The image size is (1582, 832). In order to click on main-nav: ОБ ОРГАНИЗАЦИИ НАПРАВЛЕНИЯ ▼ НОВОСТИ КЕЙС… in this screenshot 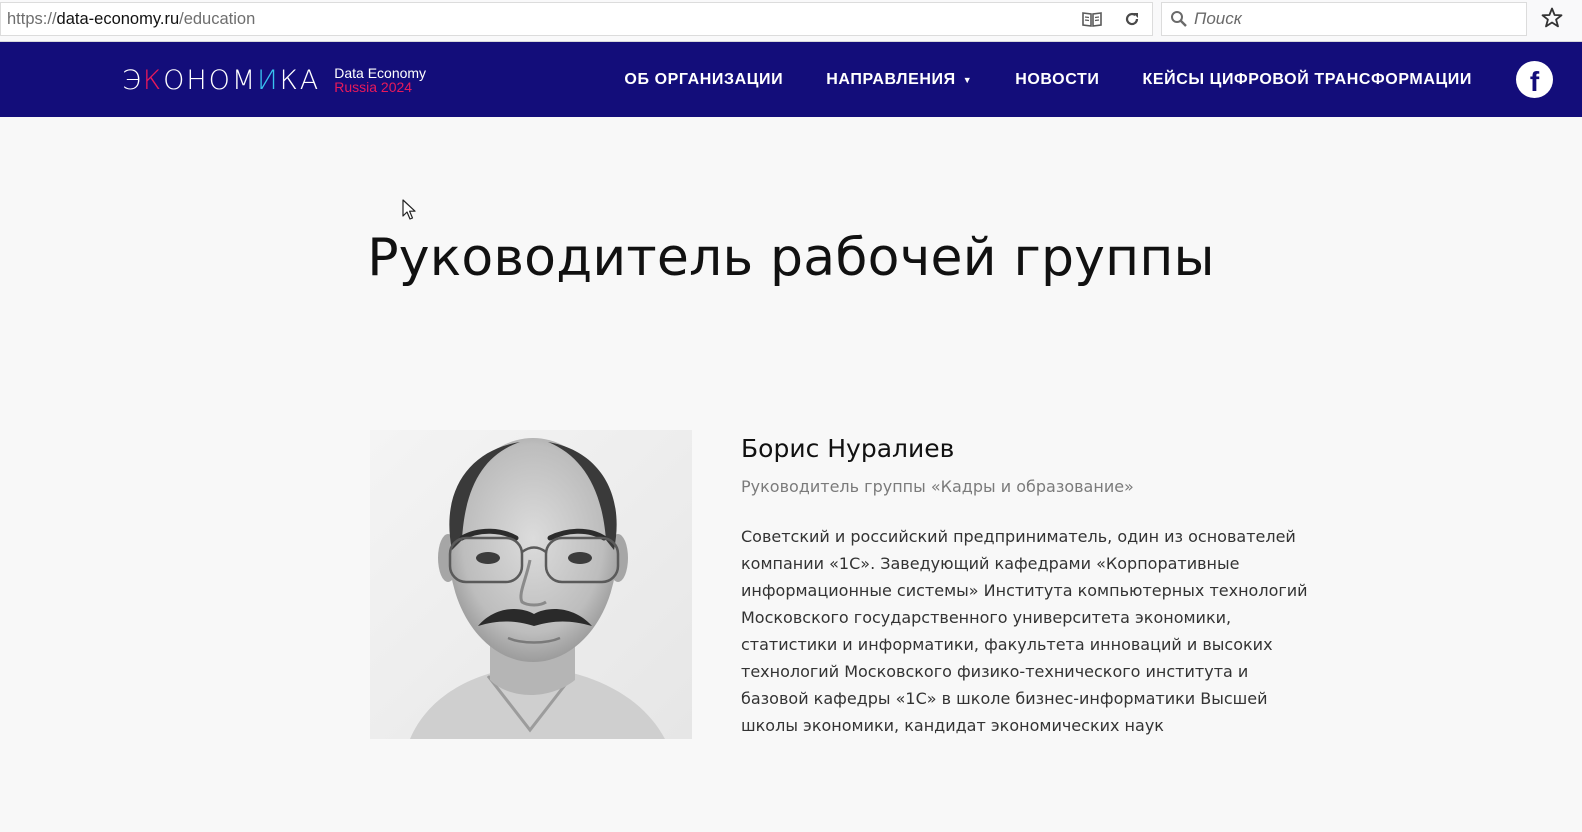, I will do `click(1026, 79)`.